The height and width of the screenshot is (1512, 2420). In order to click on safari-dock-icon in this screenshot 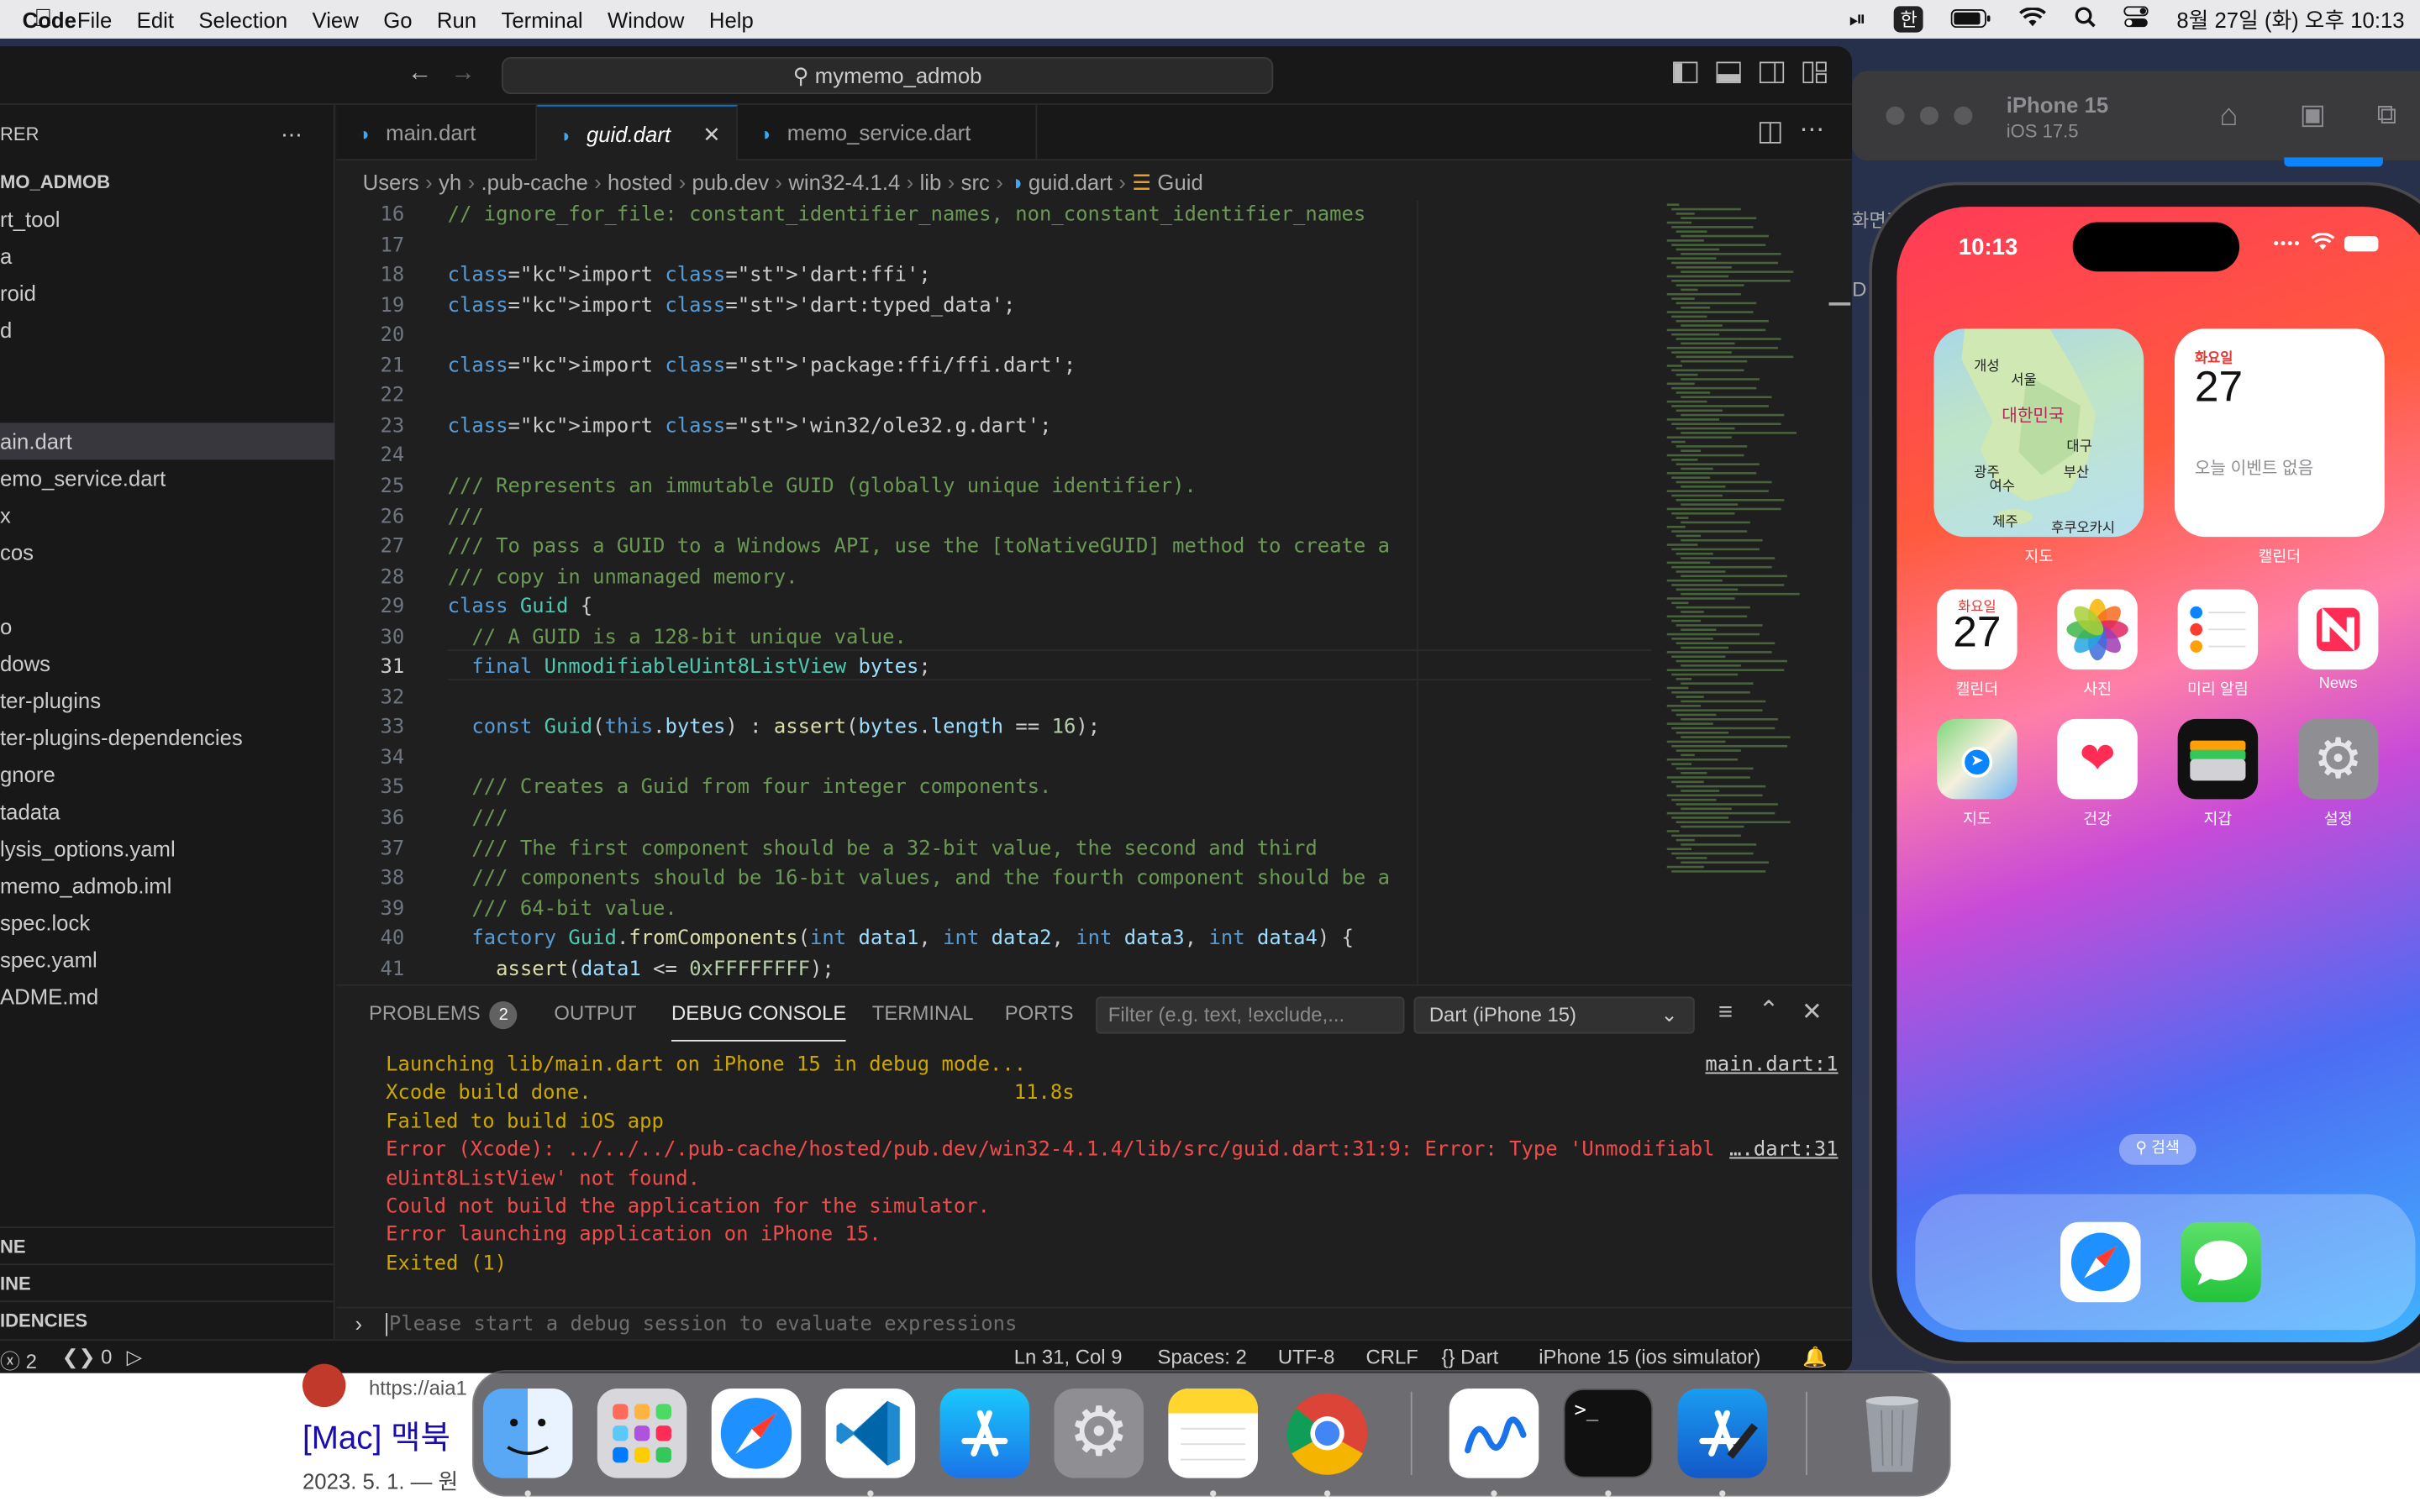, I will do `click(756, 1433)`.